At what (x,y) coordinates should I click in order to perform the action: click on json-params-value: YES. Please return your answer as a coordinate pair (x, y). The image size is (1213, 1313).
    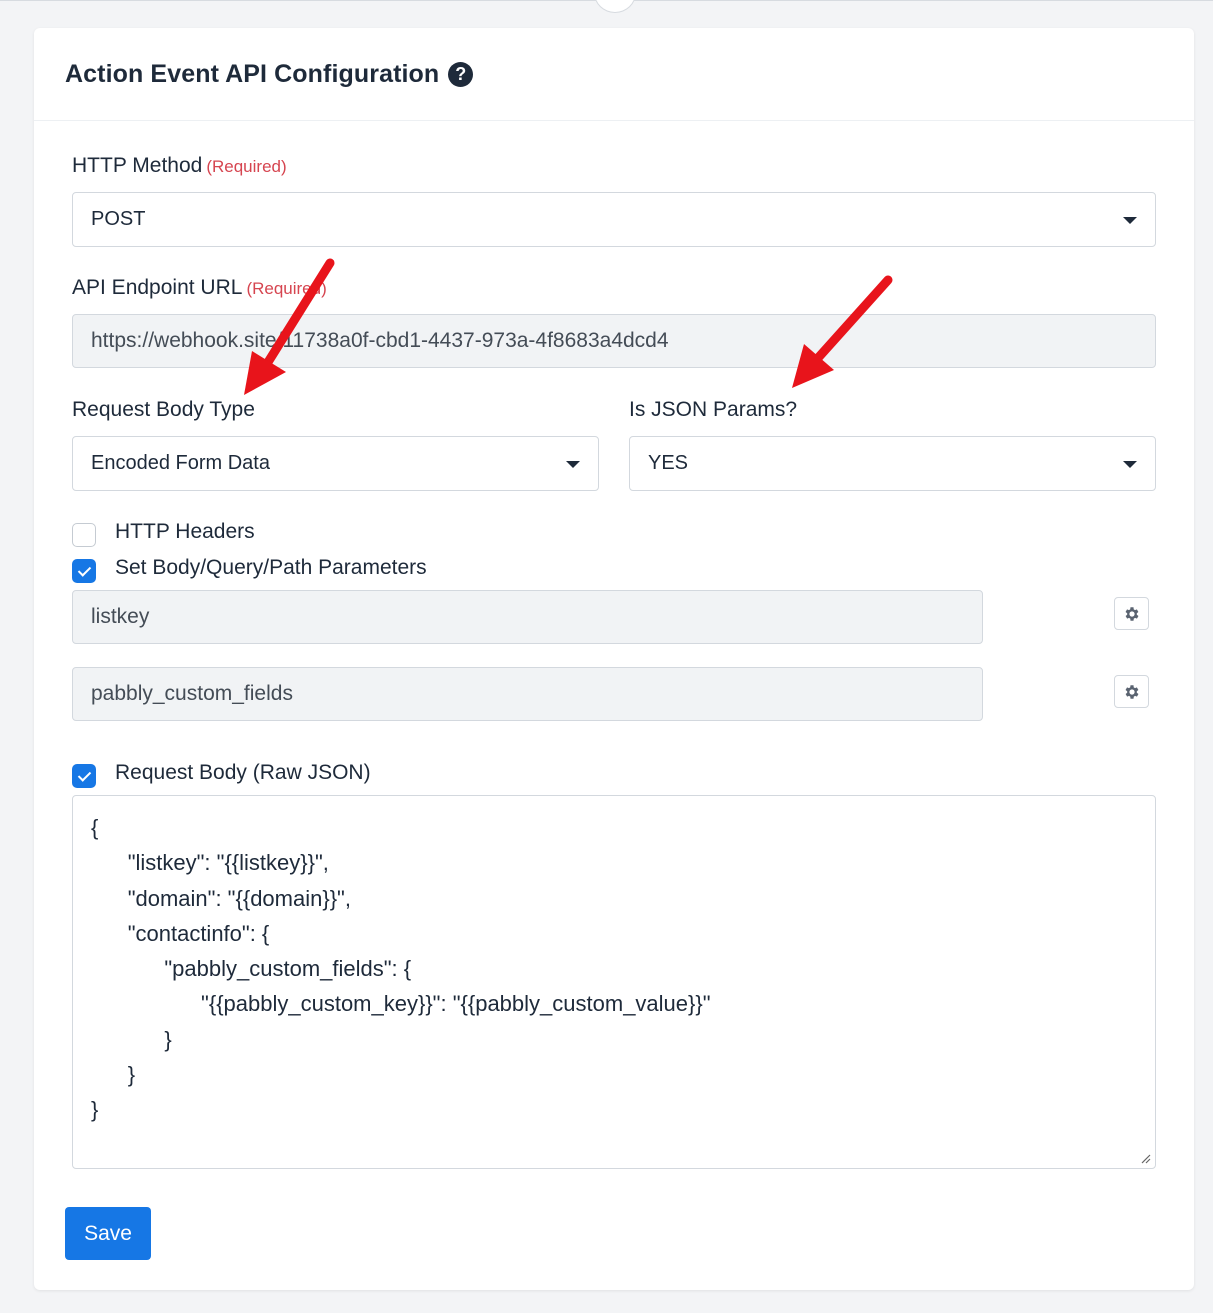
    Looking at the image, I should click on (668, 463).